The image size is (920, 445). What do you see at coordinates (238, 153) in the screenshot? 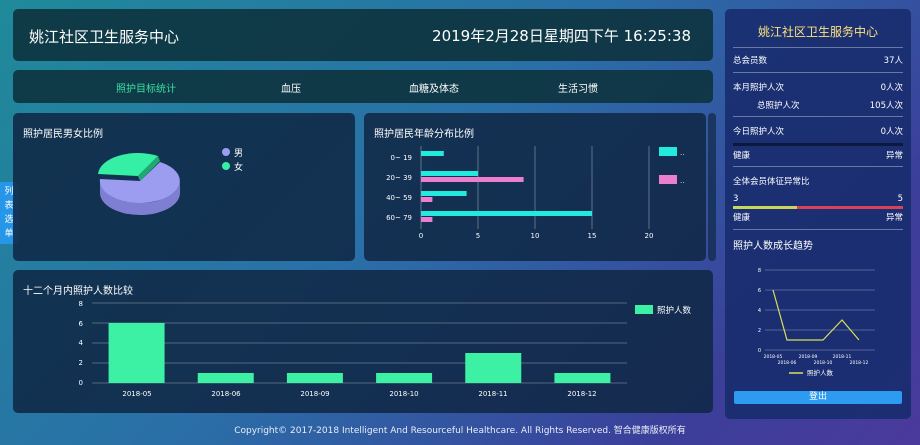
I see `legend-label-male: 男` at bounding box center [238, 153].